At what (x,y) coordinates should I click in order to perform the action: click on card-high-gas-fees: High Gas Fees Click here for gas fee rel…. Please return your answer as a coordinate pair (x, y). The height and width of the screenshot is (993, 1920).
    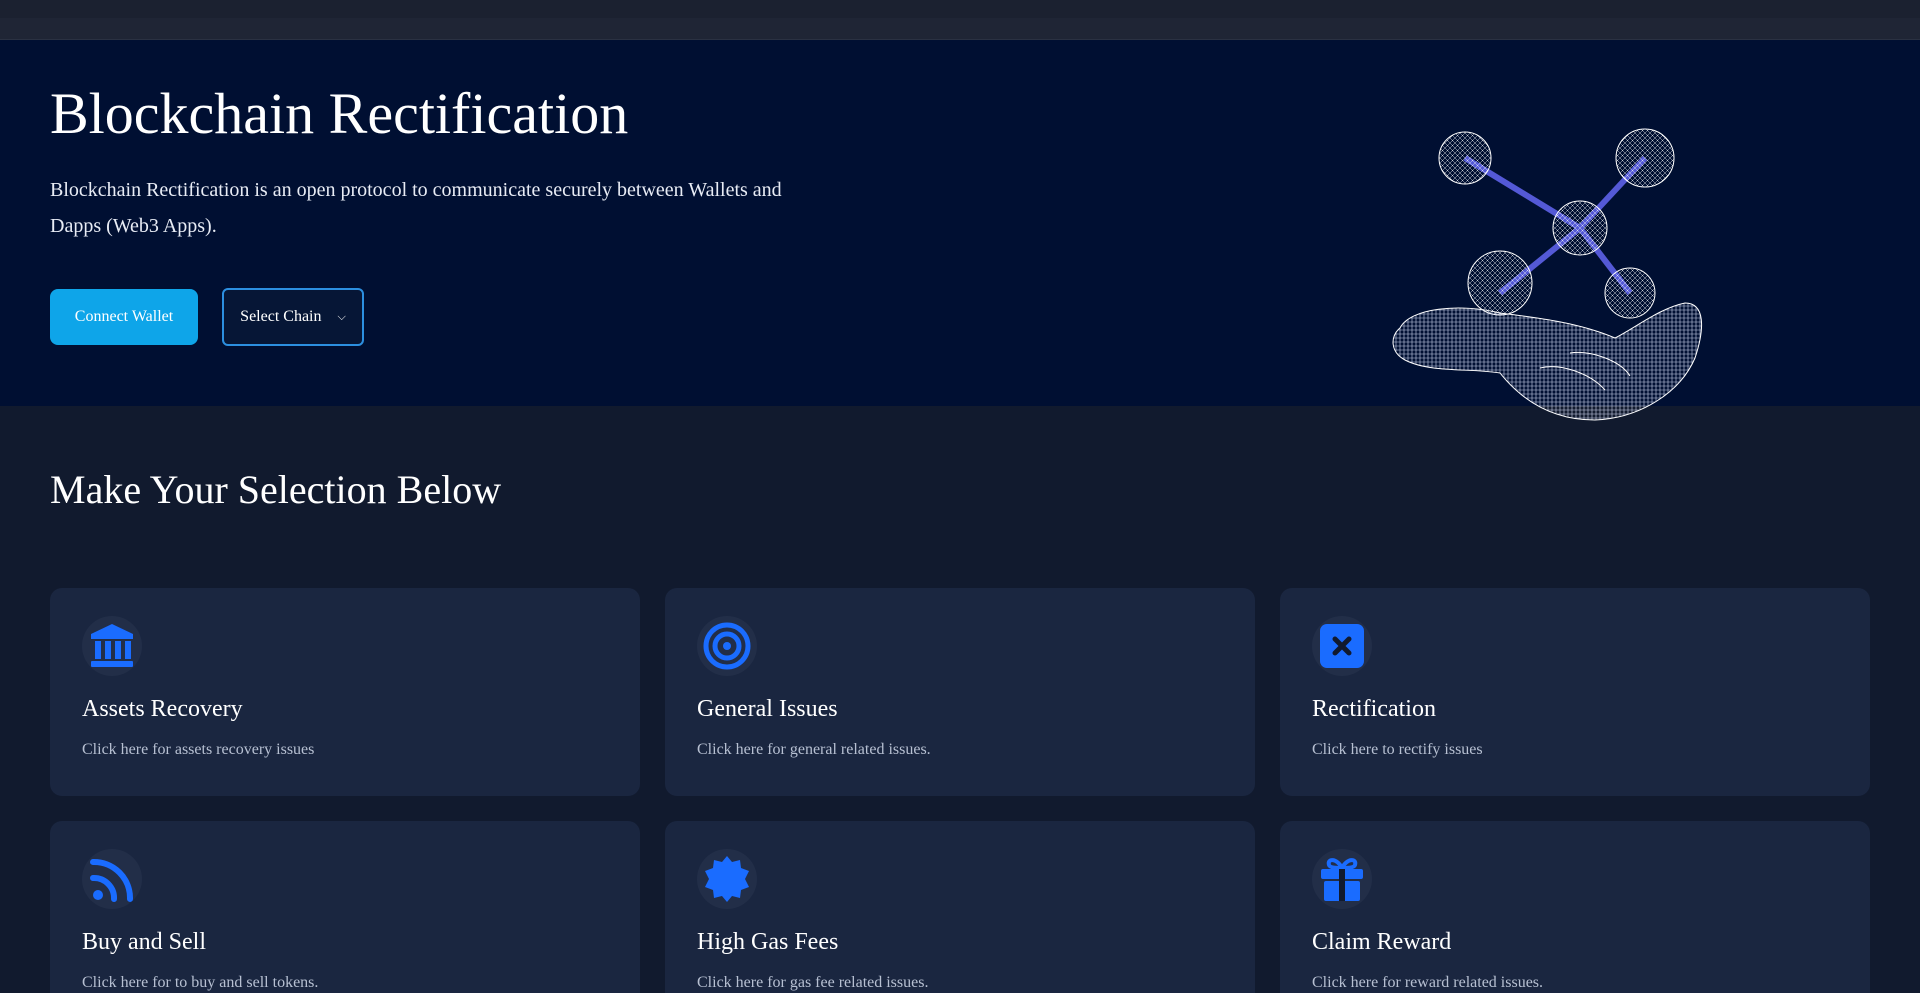
    Looking at the image, I should click on (960, 907).